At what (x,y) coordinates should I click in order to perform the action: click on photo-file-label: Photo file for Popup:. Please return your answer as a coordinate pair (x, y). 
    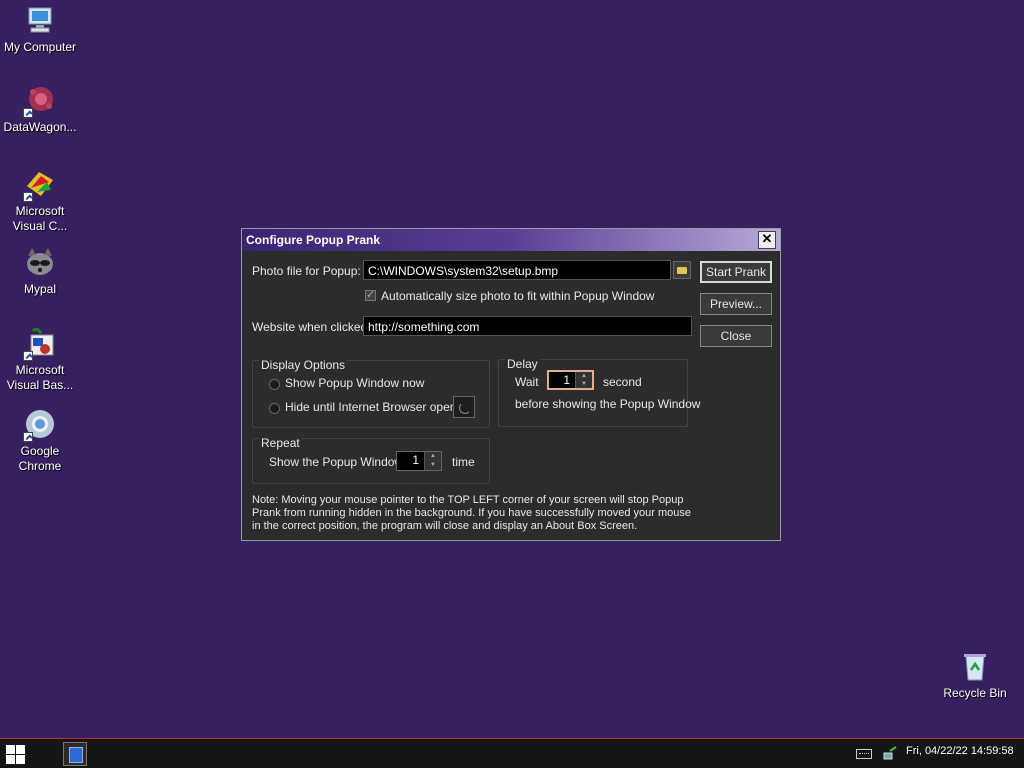
    Looking at the image, I should click on (306, 271).